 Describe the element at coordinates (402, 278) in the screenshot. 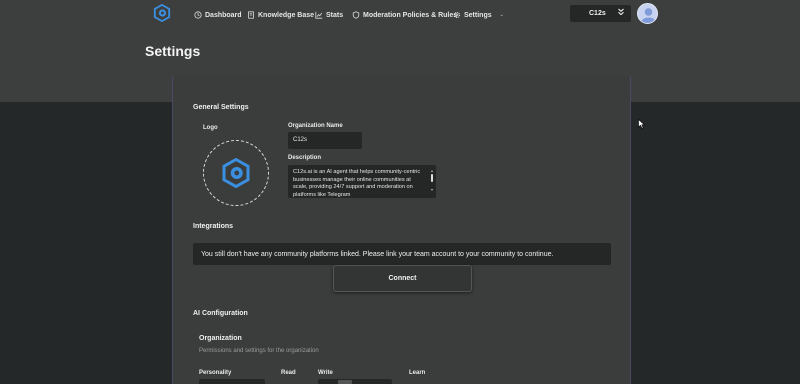

I see `connect-button: Connect` at that location.